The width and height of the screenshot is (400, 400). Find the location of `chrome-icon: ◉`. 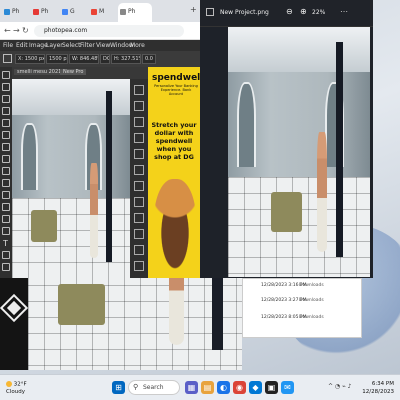

chrome-icon: ◉ is located at coordinates (239, 387).